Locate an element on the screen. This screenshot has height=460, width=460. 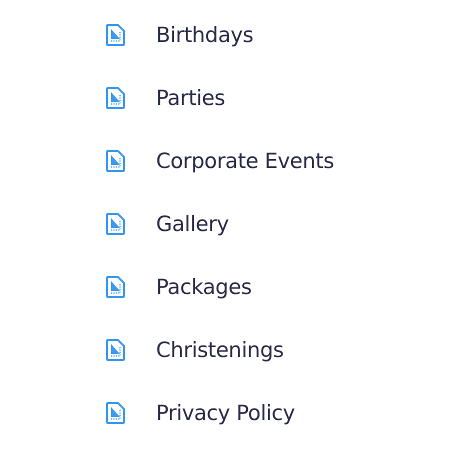
page-link: Christenings is located at coordinates (220, 350).